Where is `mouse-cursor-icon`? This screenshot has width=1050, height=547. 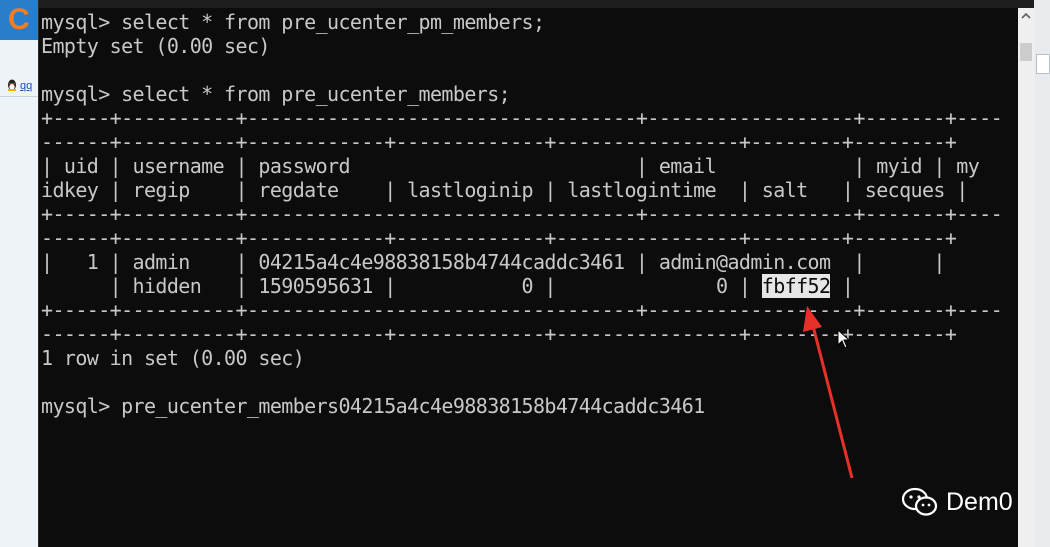
mouse-cursor-icon is located at coordinates (844, 339).